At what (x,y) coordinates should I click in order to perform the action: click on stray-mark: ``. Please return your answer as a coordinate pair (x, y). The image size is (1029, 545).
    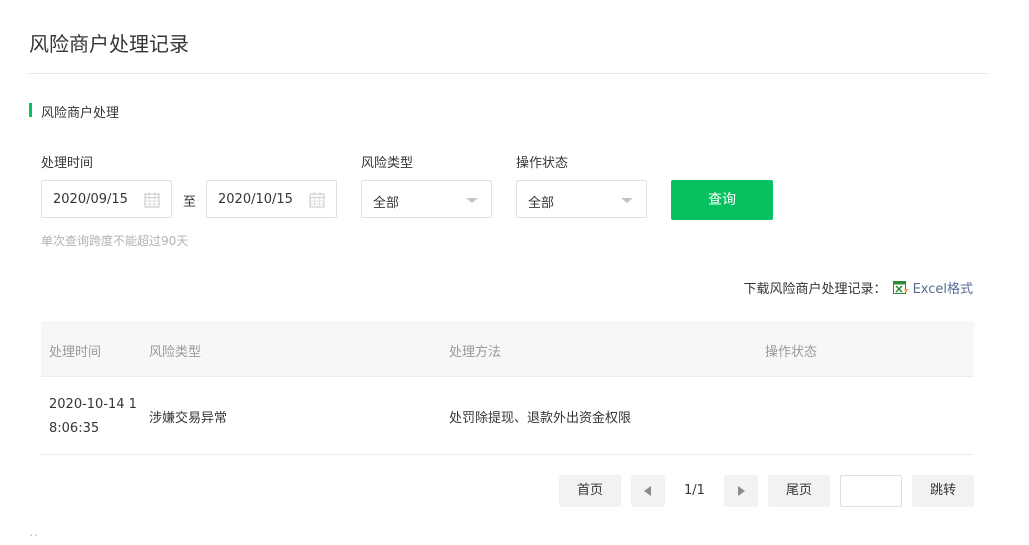
    Looking at the image, I should click on (34, 539).